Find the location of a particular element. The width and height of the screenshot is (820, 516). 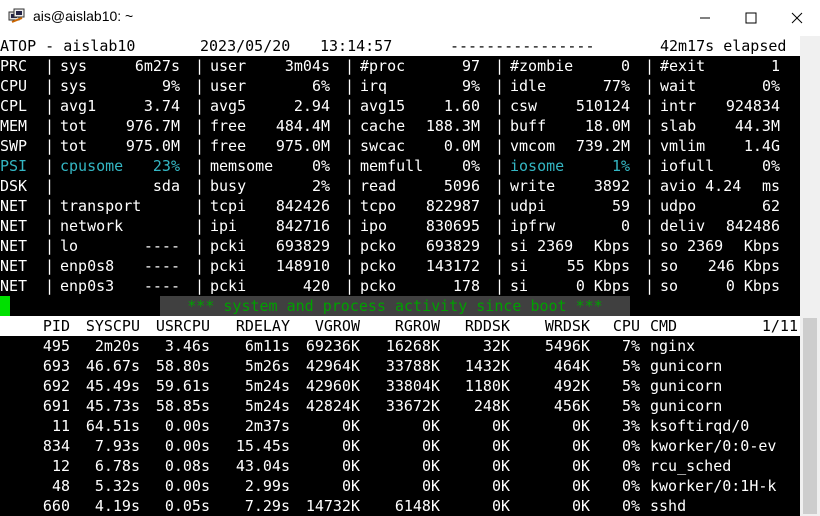

process-cell-vgrow: 42824K is located at coordinates (332, 406).